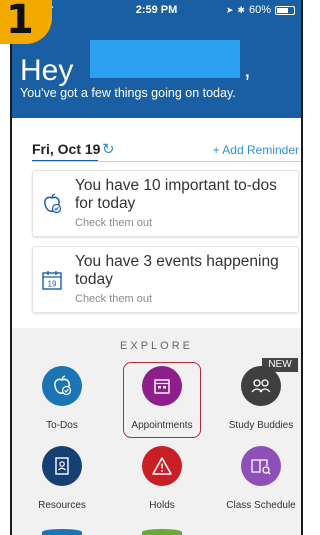 This screenshot has height=535, width=320. I want to click on add-reminder-button: + Add Reminder, so click(256, 150).